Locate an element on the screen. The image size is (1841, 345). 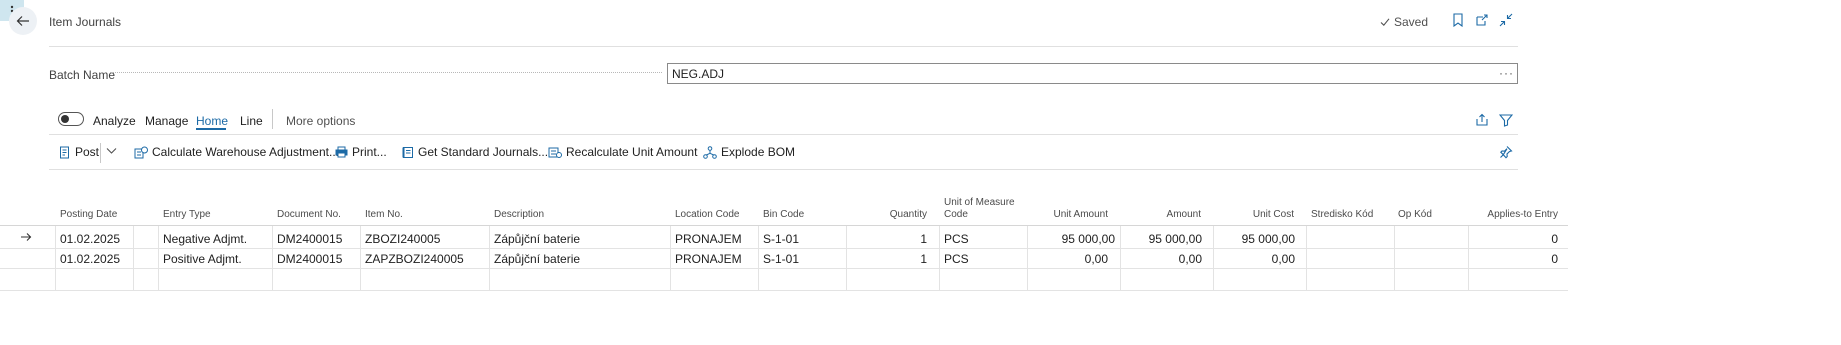
header-divider is located at coordinates (783, 46).